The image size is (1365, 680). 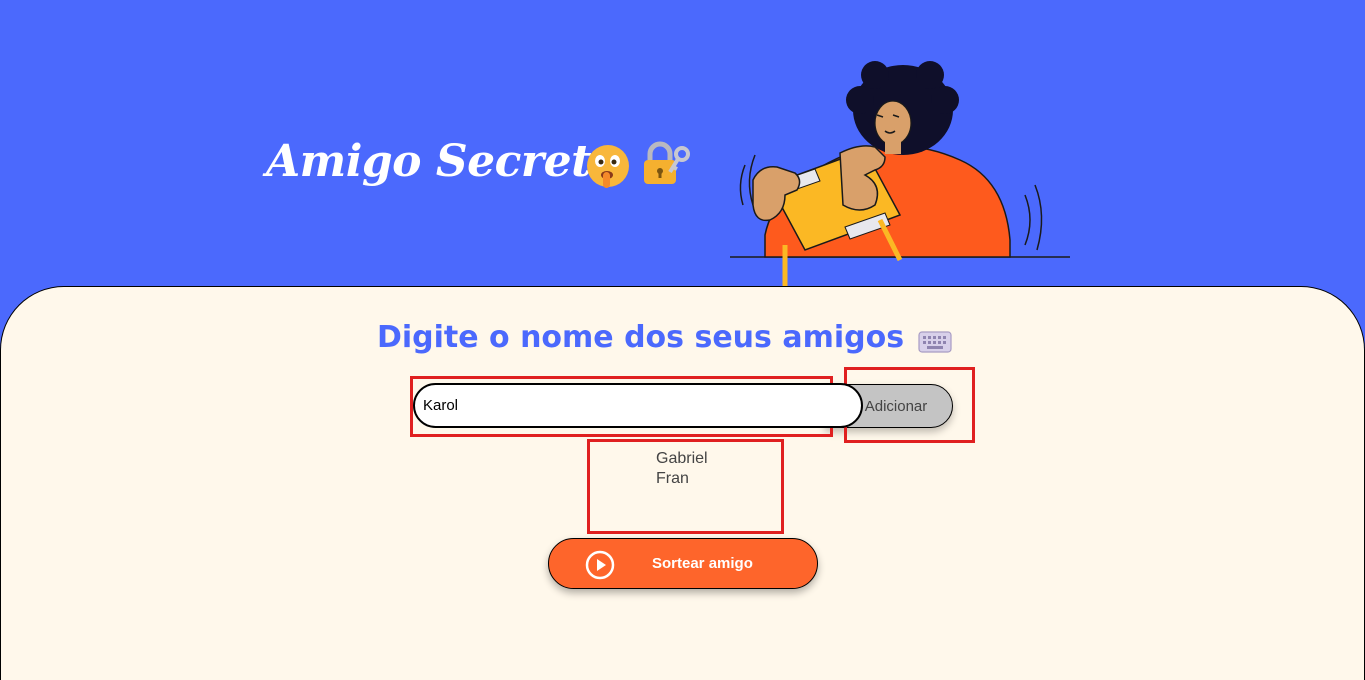 What do you see at coordinates (672, 478) in the screenshot?
I see `list-item: Fran` at bounding box center [672, 478].